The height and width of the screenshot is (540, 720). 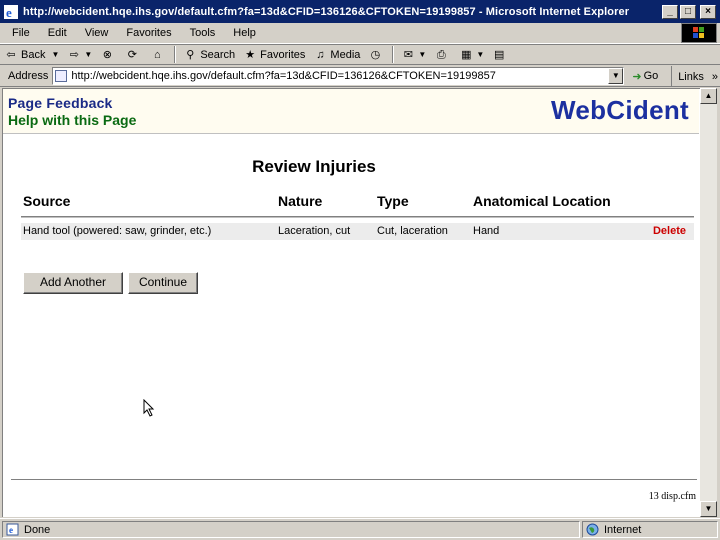 I want to click on footer-divider, so click(x=354, y=480).